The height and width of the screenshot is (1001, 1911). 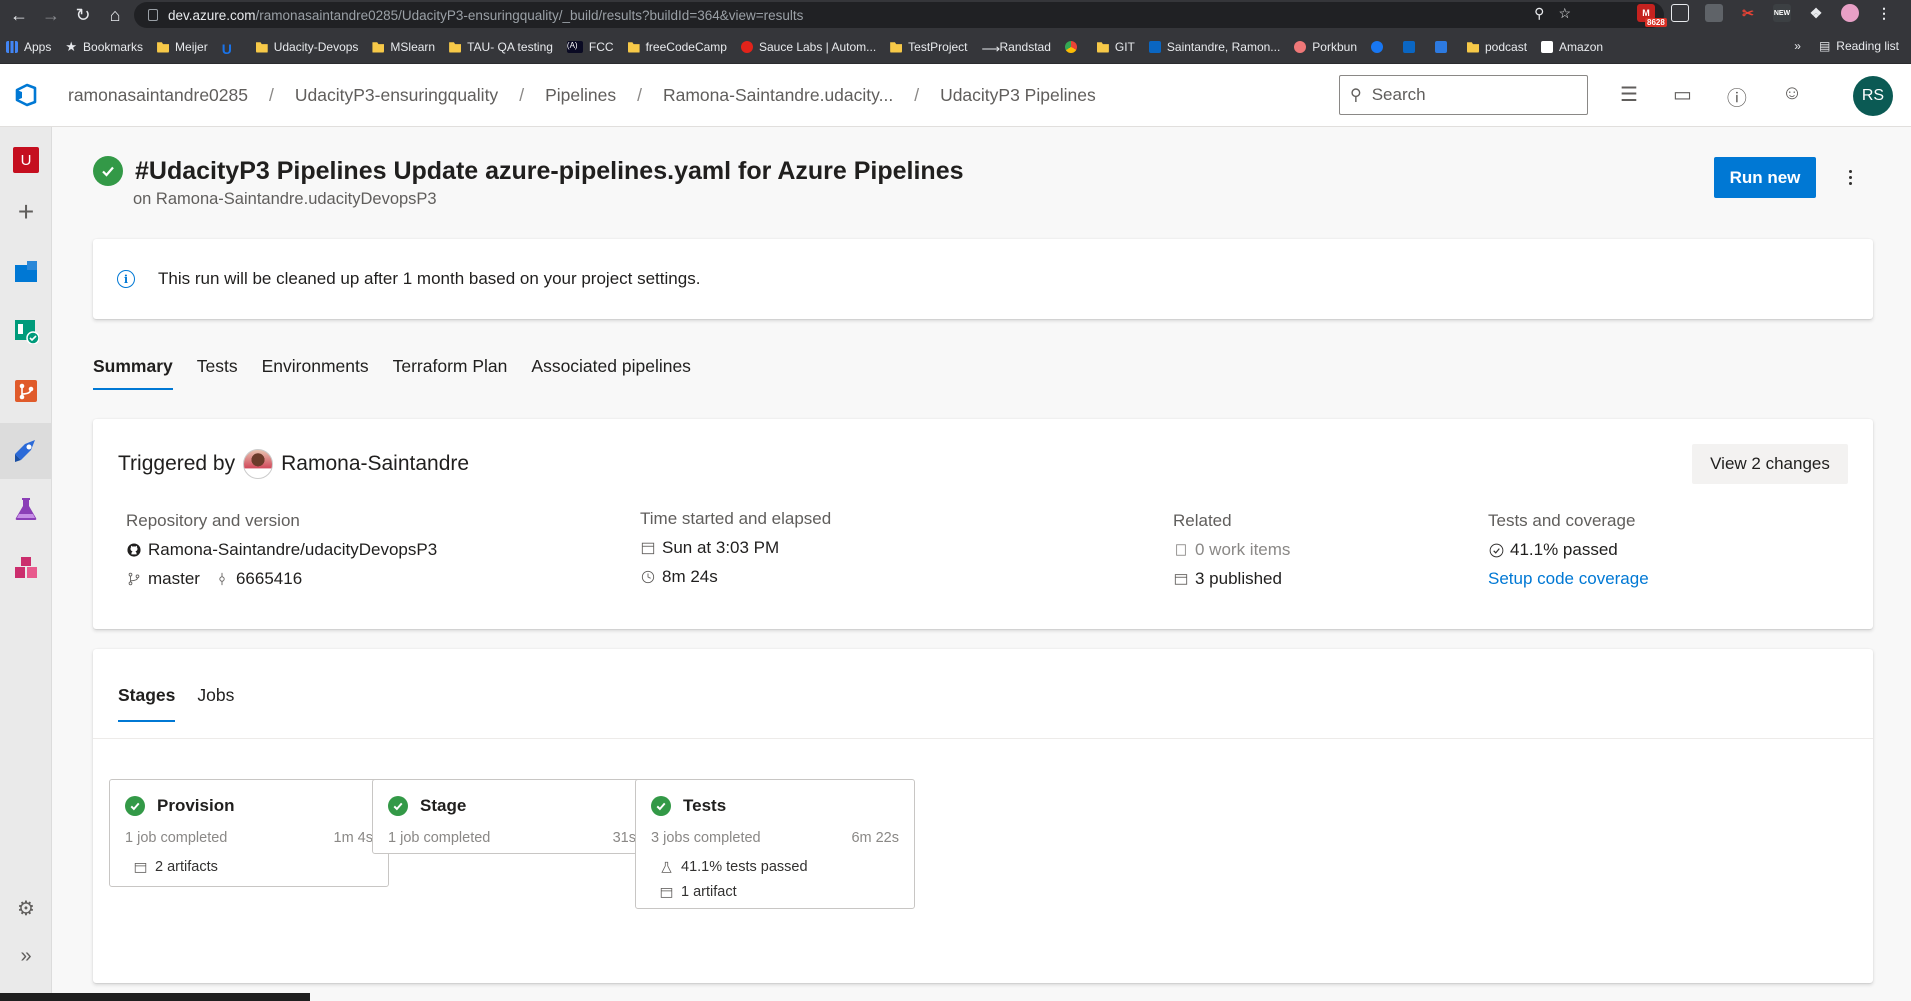 I want to click on back-arrow-icon: ←, so click(x=19, y=15).